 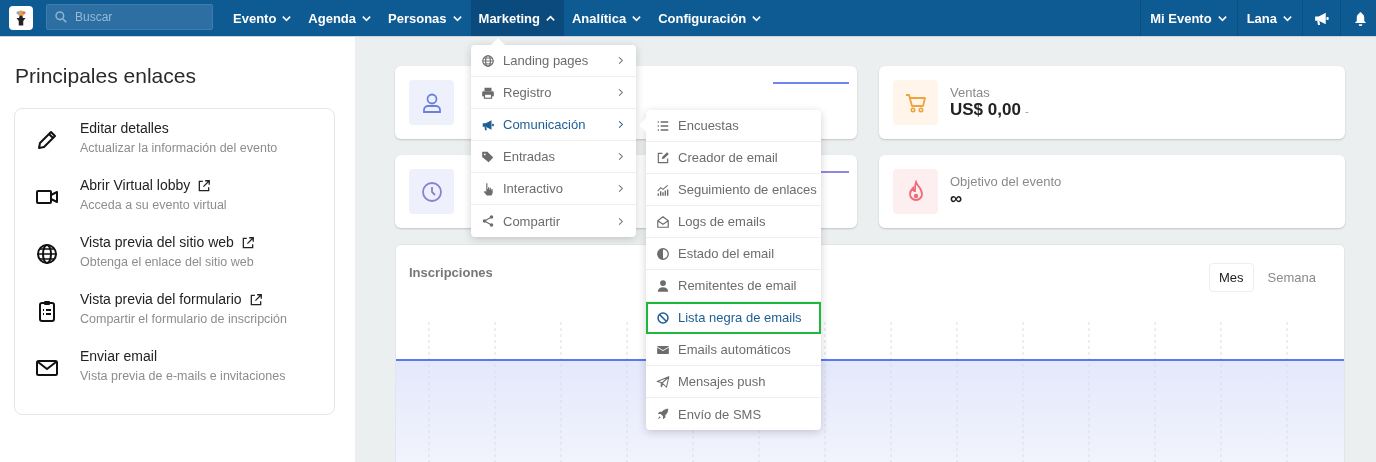 What do you see at coordinates (663, 317) in the screenshot?
I see `ban-icon` at bounding box center [663, 317].